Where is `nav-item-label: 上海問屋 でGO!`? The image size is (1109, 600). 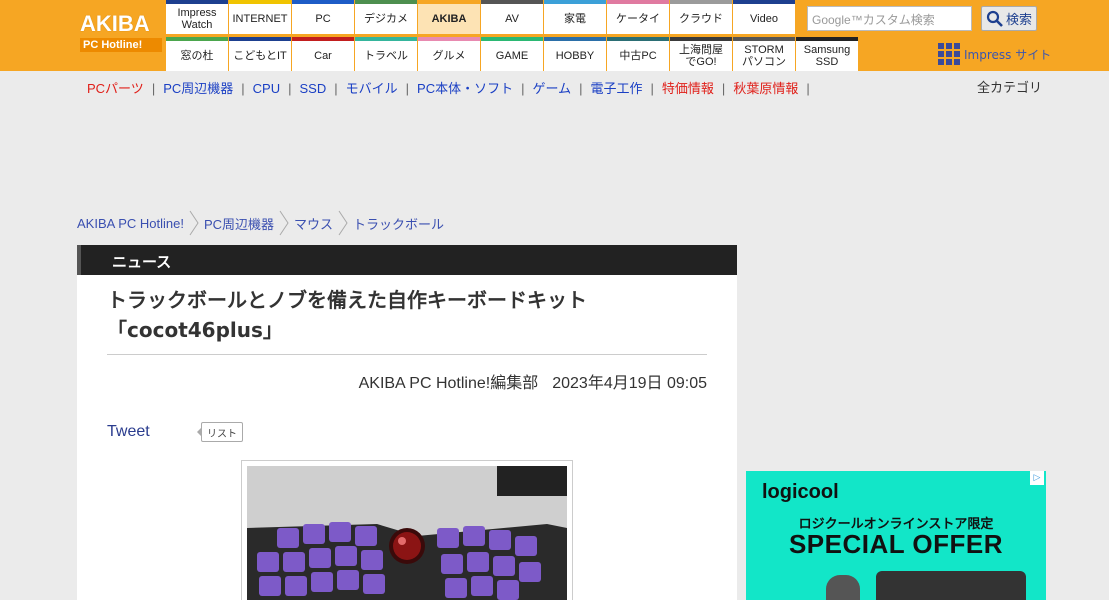 nav-item-label: 上海問屋 でGO! is located at coordinates (701, 56).